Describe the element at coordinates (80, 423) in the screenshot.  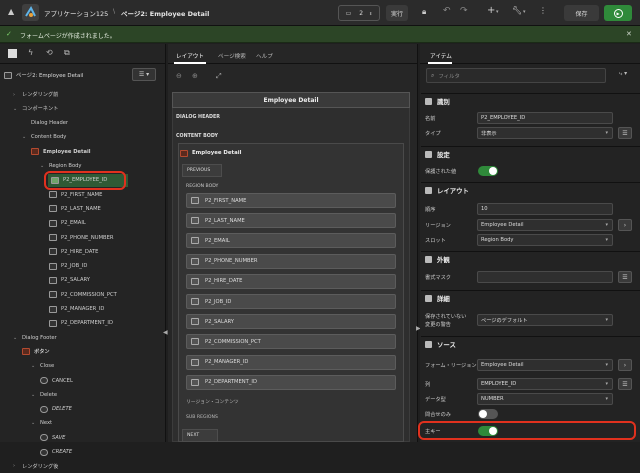
I see `tree-node: ⌄ Next` at that location.